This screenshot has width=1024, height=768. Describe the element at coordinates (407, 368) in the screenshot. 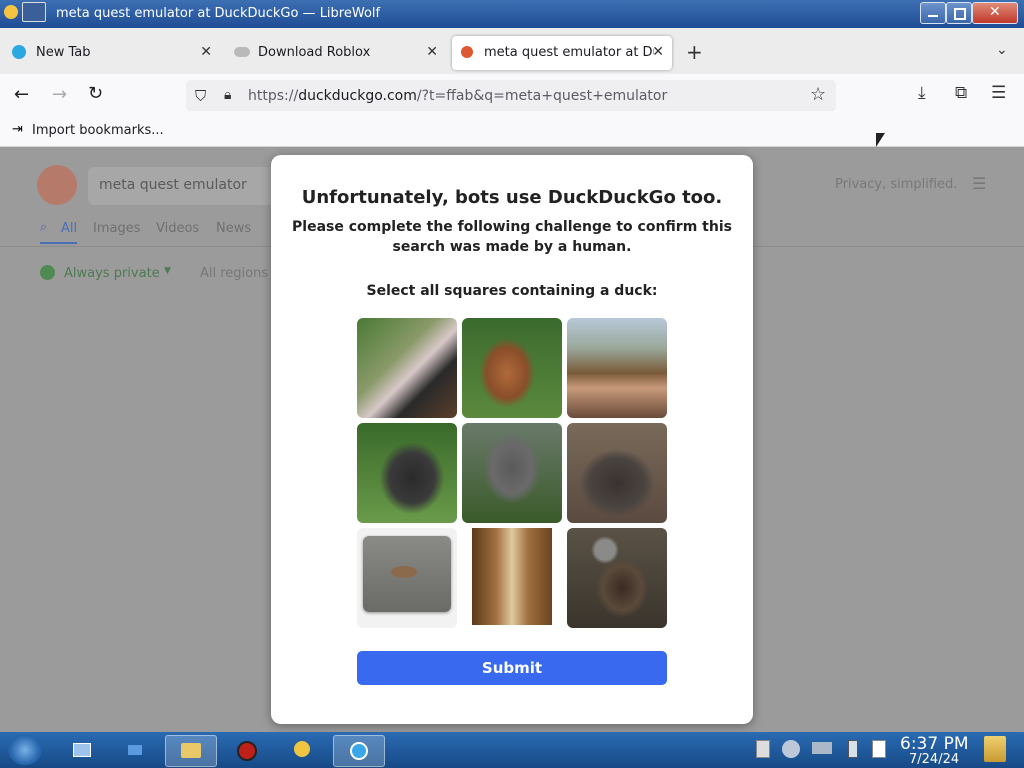

I see `tile-panda` at that location.